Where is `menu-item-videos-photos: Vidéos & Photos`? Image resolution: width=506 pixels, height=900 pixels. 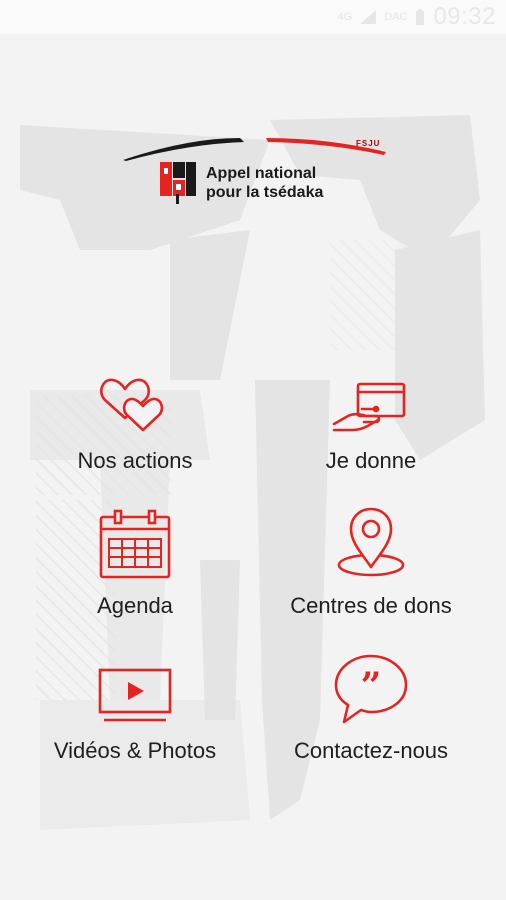
menu-item-videos-photos: Vidéos & Photos is located at coordinates (135, 715).